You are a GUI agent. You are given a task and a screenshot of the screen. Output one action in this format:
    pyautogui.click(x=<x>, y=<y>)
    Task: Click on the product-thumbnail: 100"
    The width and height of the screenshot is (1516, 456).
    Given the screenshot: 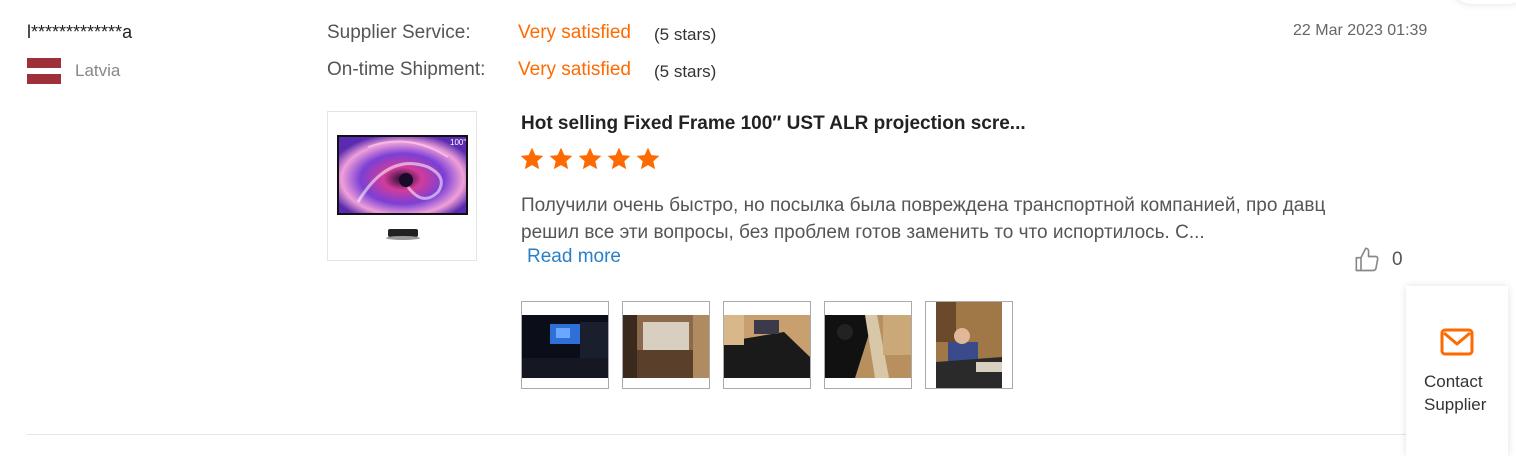 What is the action you would take?
    pyautogui.click(x=402, y=186)
    